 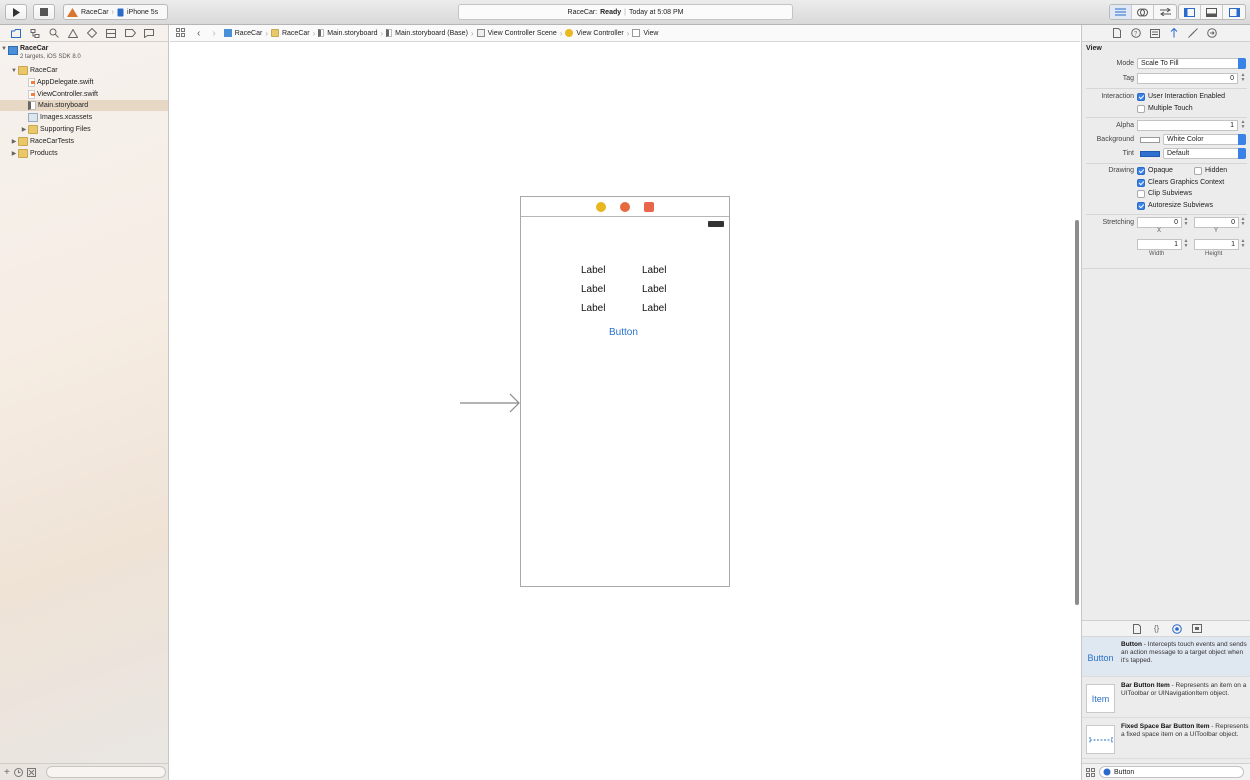 What do you see at coordinates (1187, 78) in the screenshot?
I see `tag-field: 0` at bounding box center [1187, 78].